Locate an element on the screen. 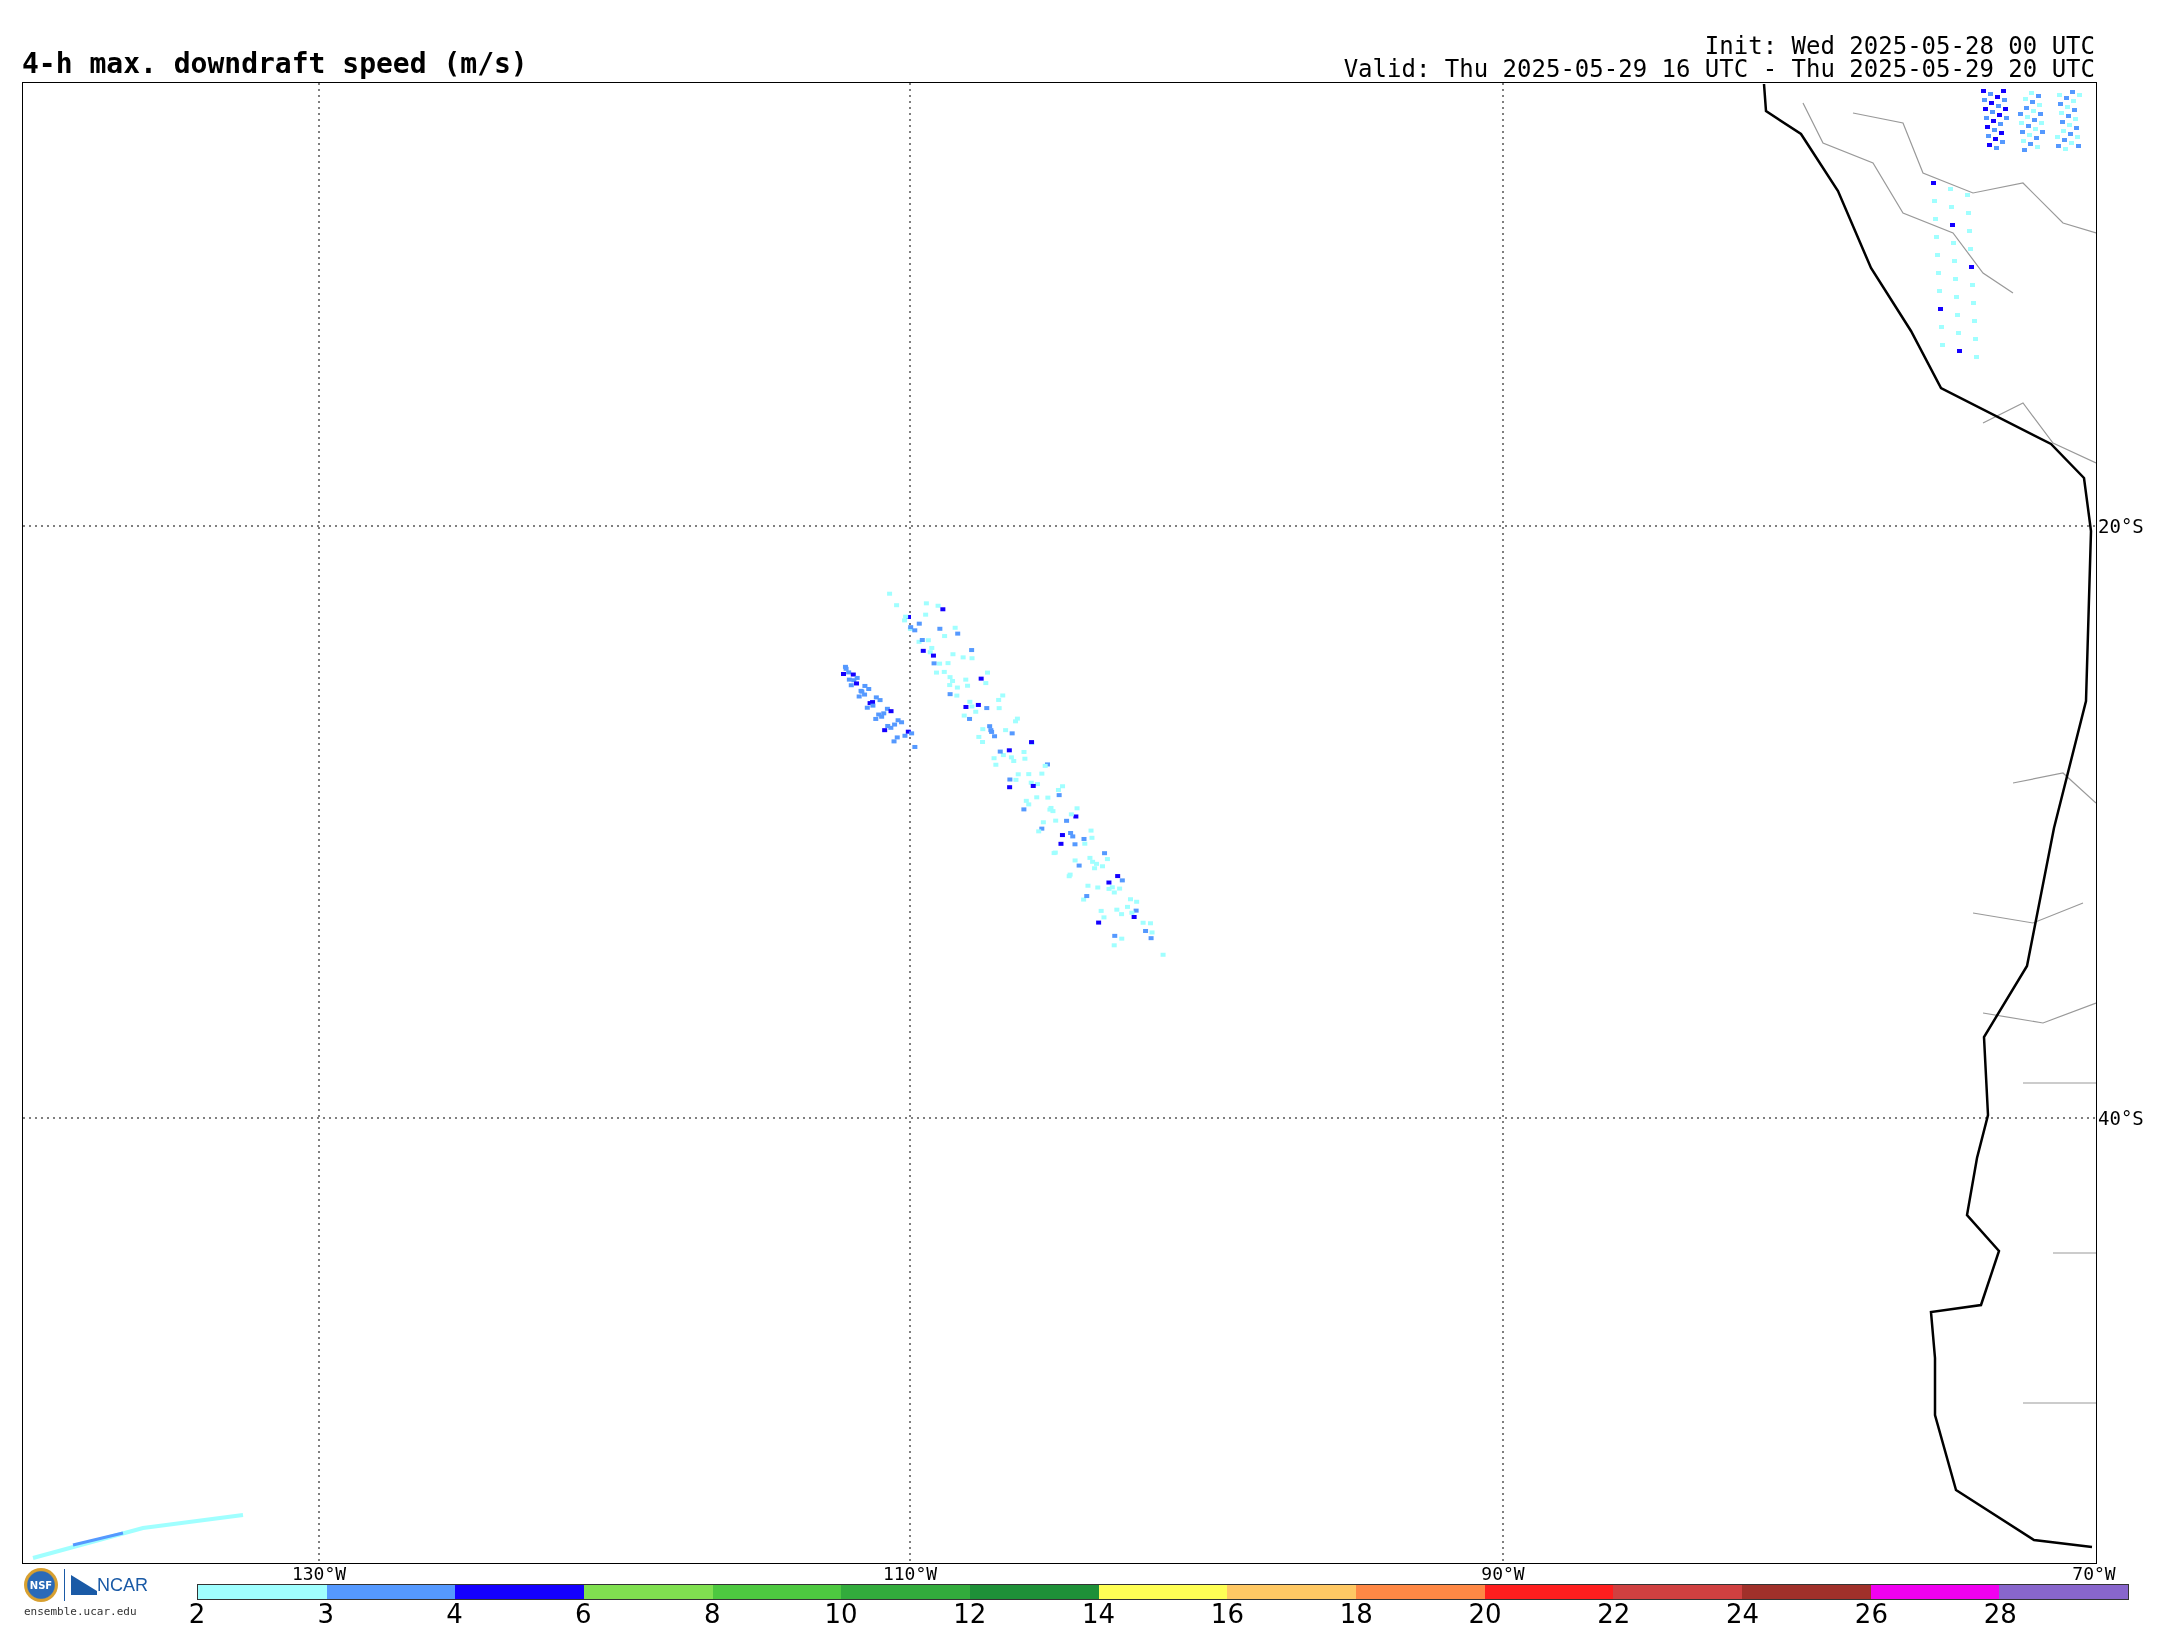  seal-logo: NSF is located at coordinates (41, 1585).